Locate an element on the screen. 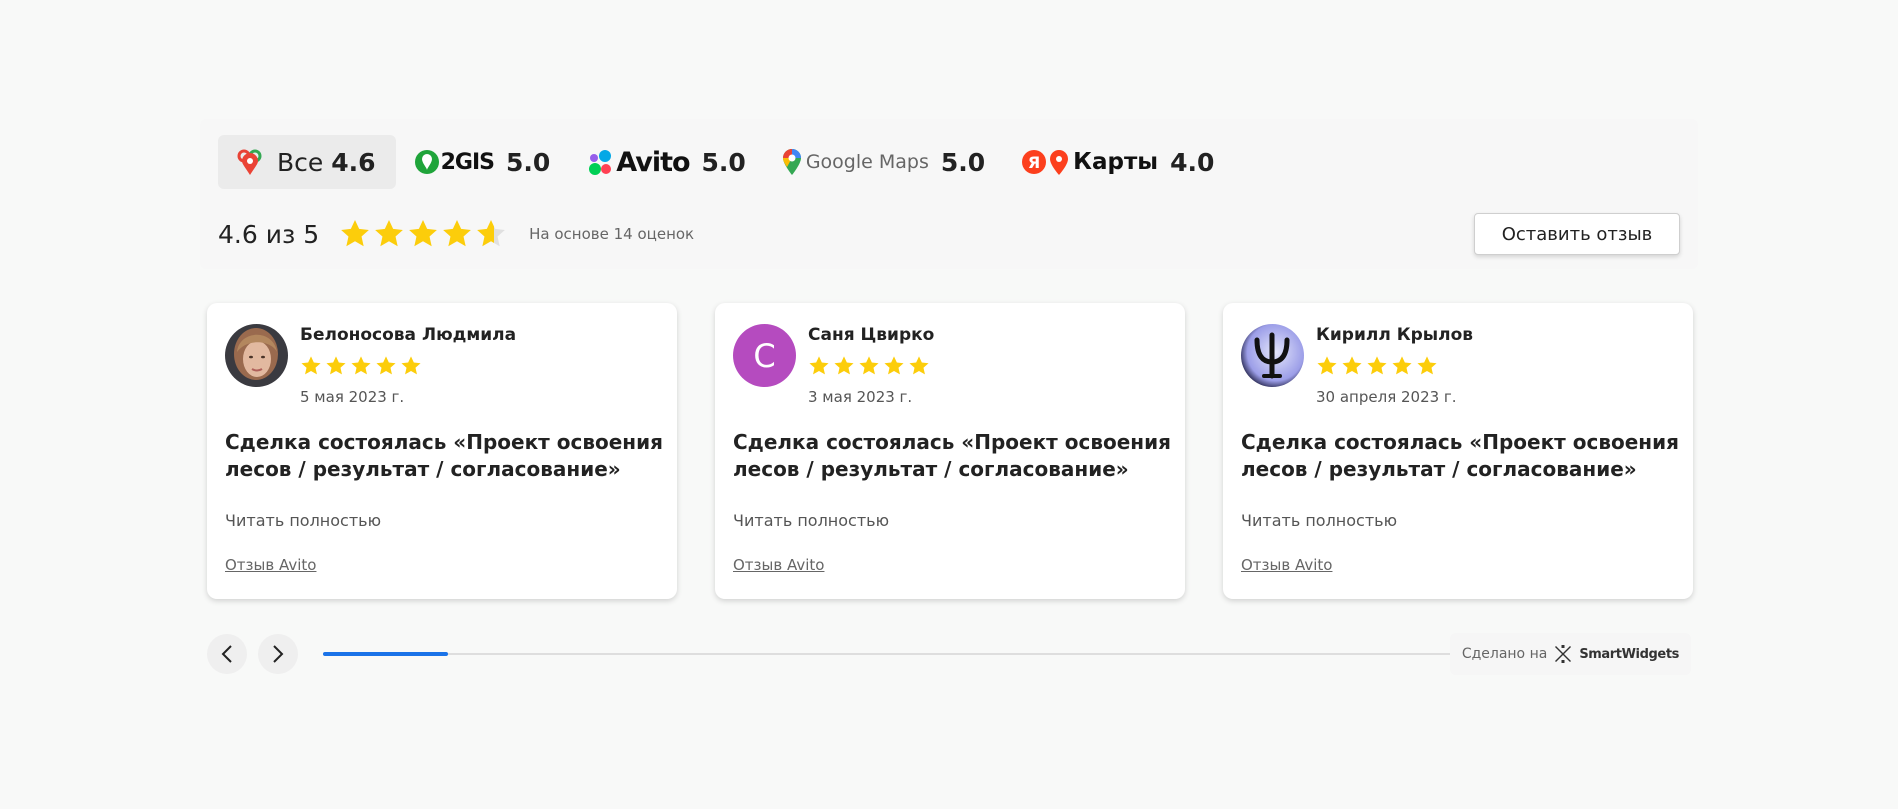 This screenshot has width=1898, height=809. google-maps-pin-icon: Google Maps is located at coordinates (855, 162).